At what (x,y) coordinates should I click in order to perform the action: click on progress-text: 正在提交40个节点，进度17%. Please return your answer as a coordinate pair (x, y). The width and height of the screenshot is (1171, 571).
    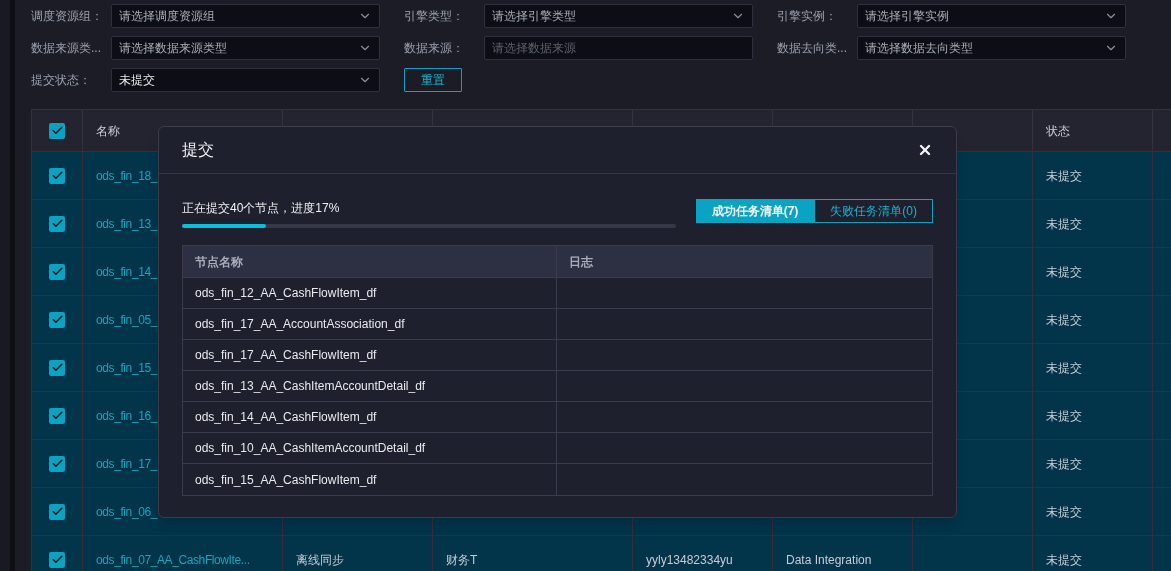
    Looking at the image, I should click on (261, 208).